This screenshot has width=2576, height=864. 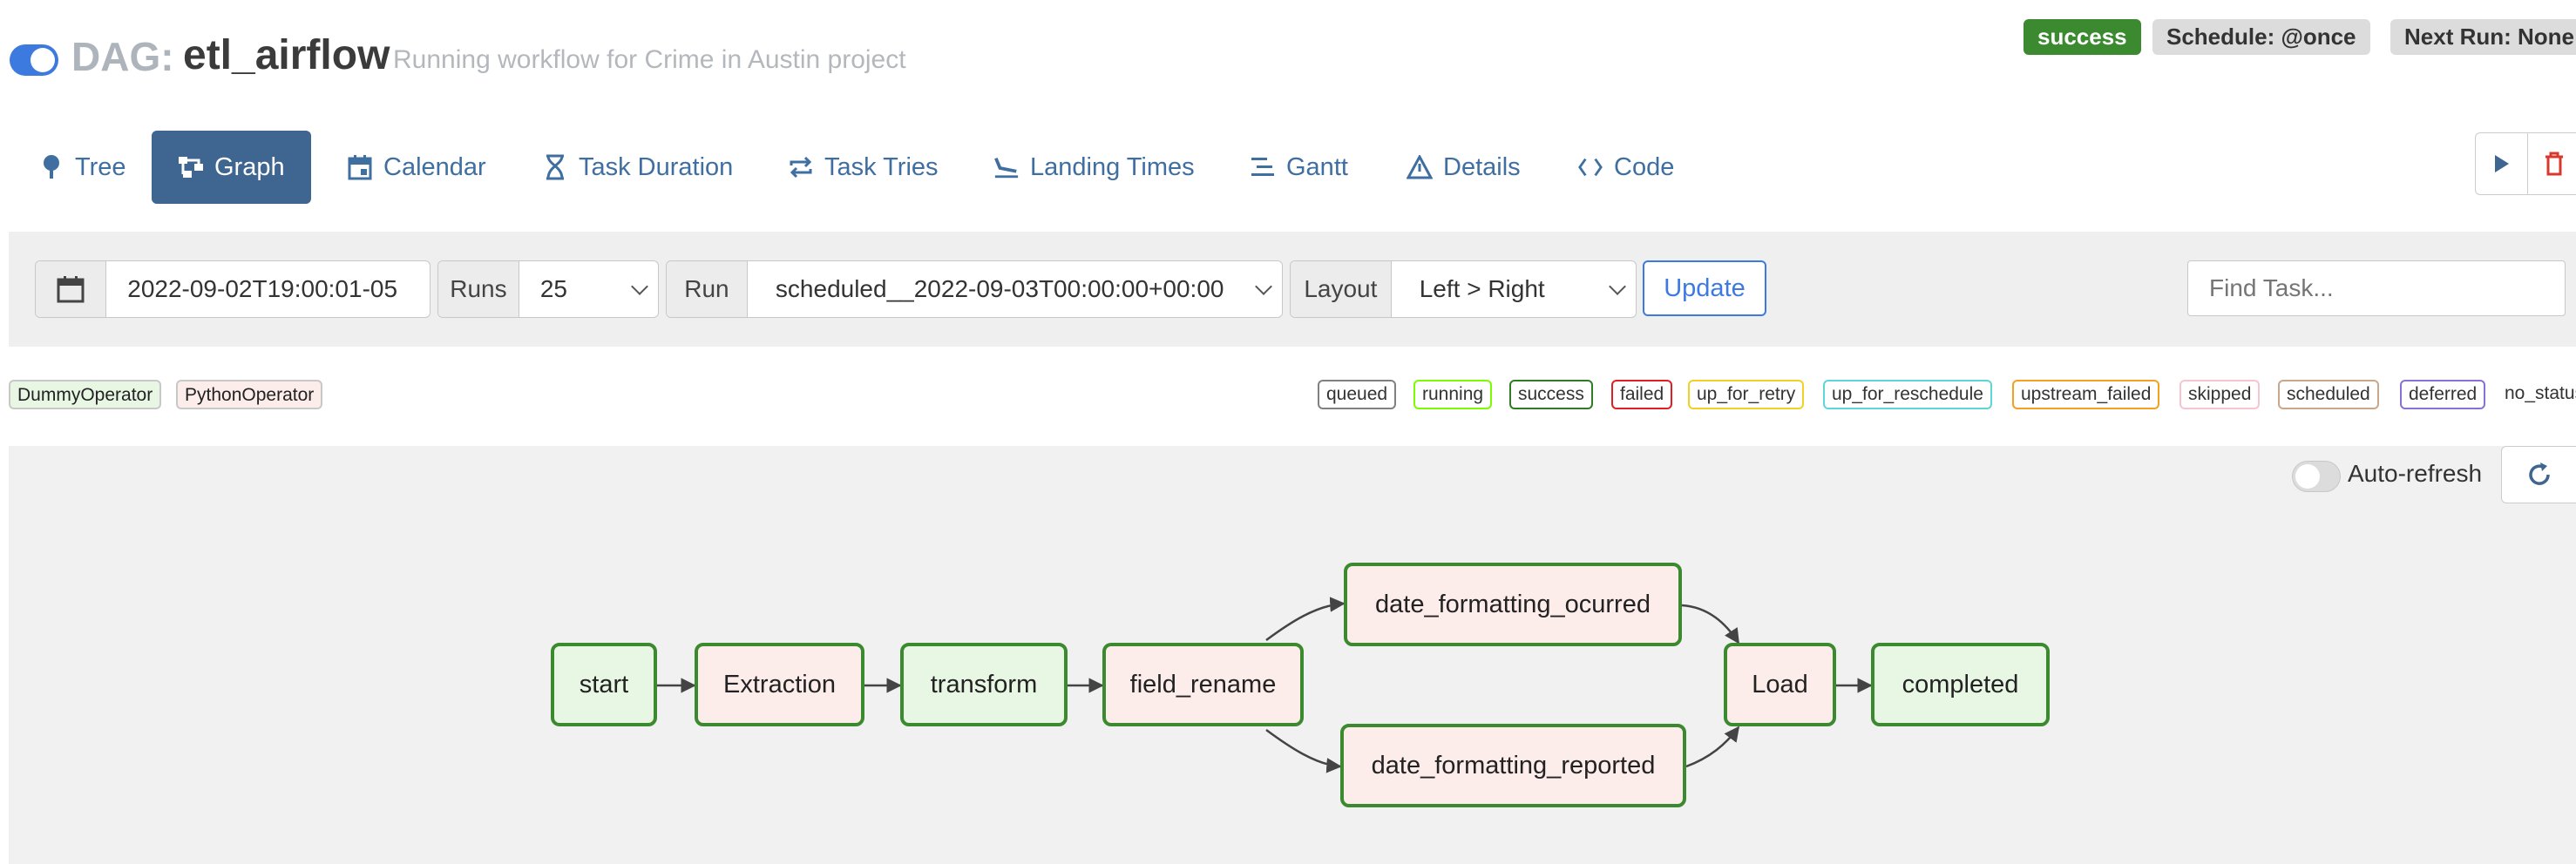 What do you see at coordinates (1304, 750) in the screenshot?
I see `edge-field-rename-date-reported` at bounding box center [1304, 750].